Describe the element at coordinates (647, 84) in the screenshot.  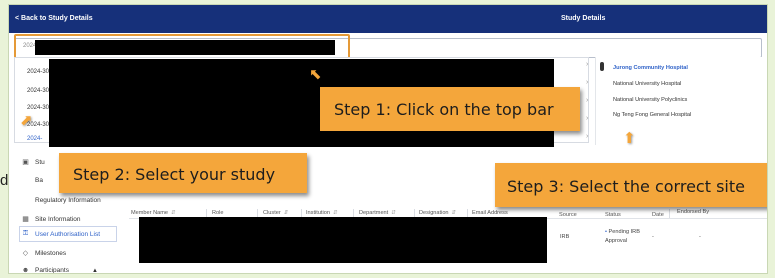
I see `institution-option: National University Hospital` at that location.